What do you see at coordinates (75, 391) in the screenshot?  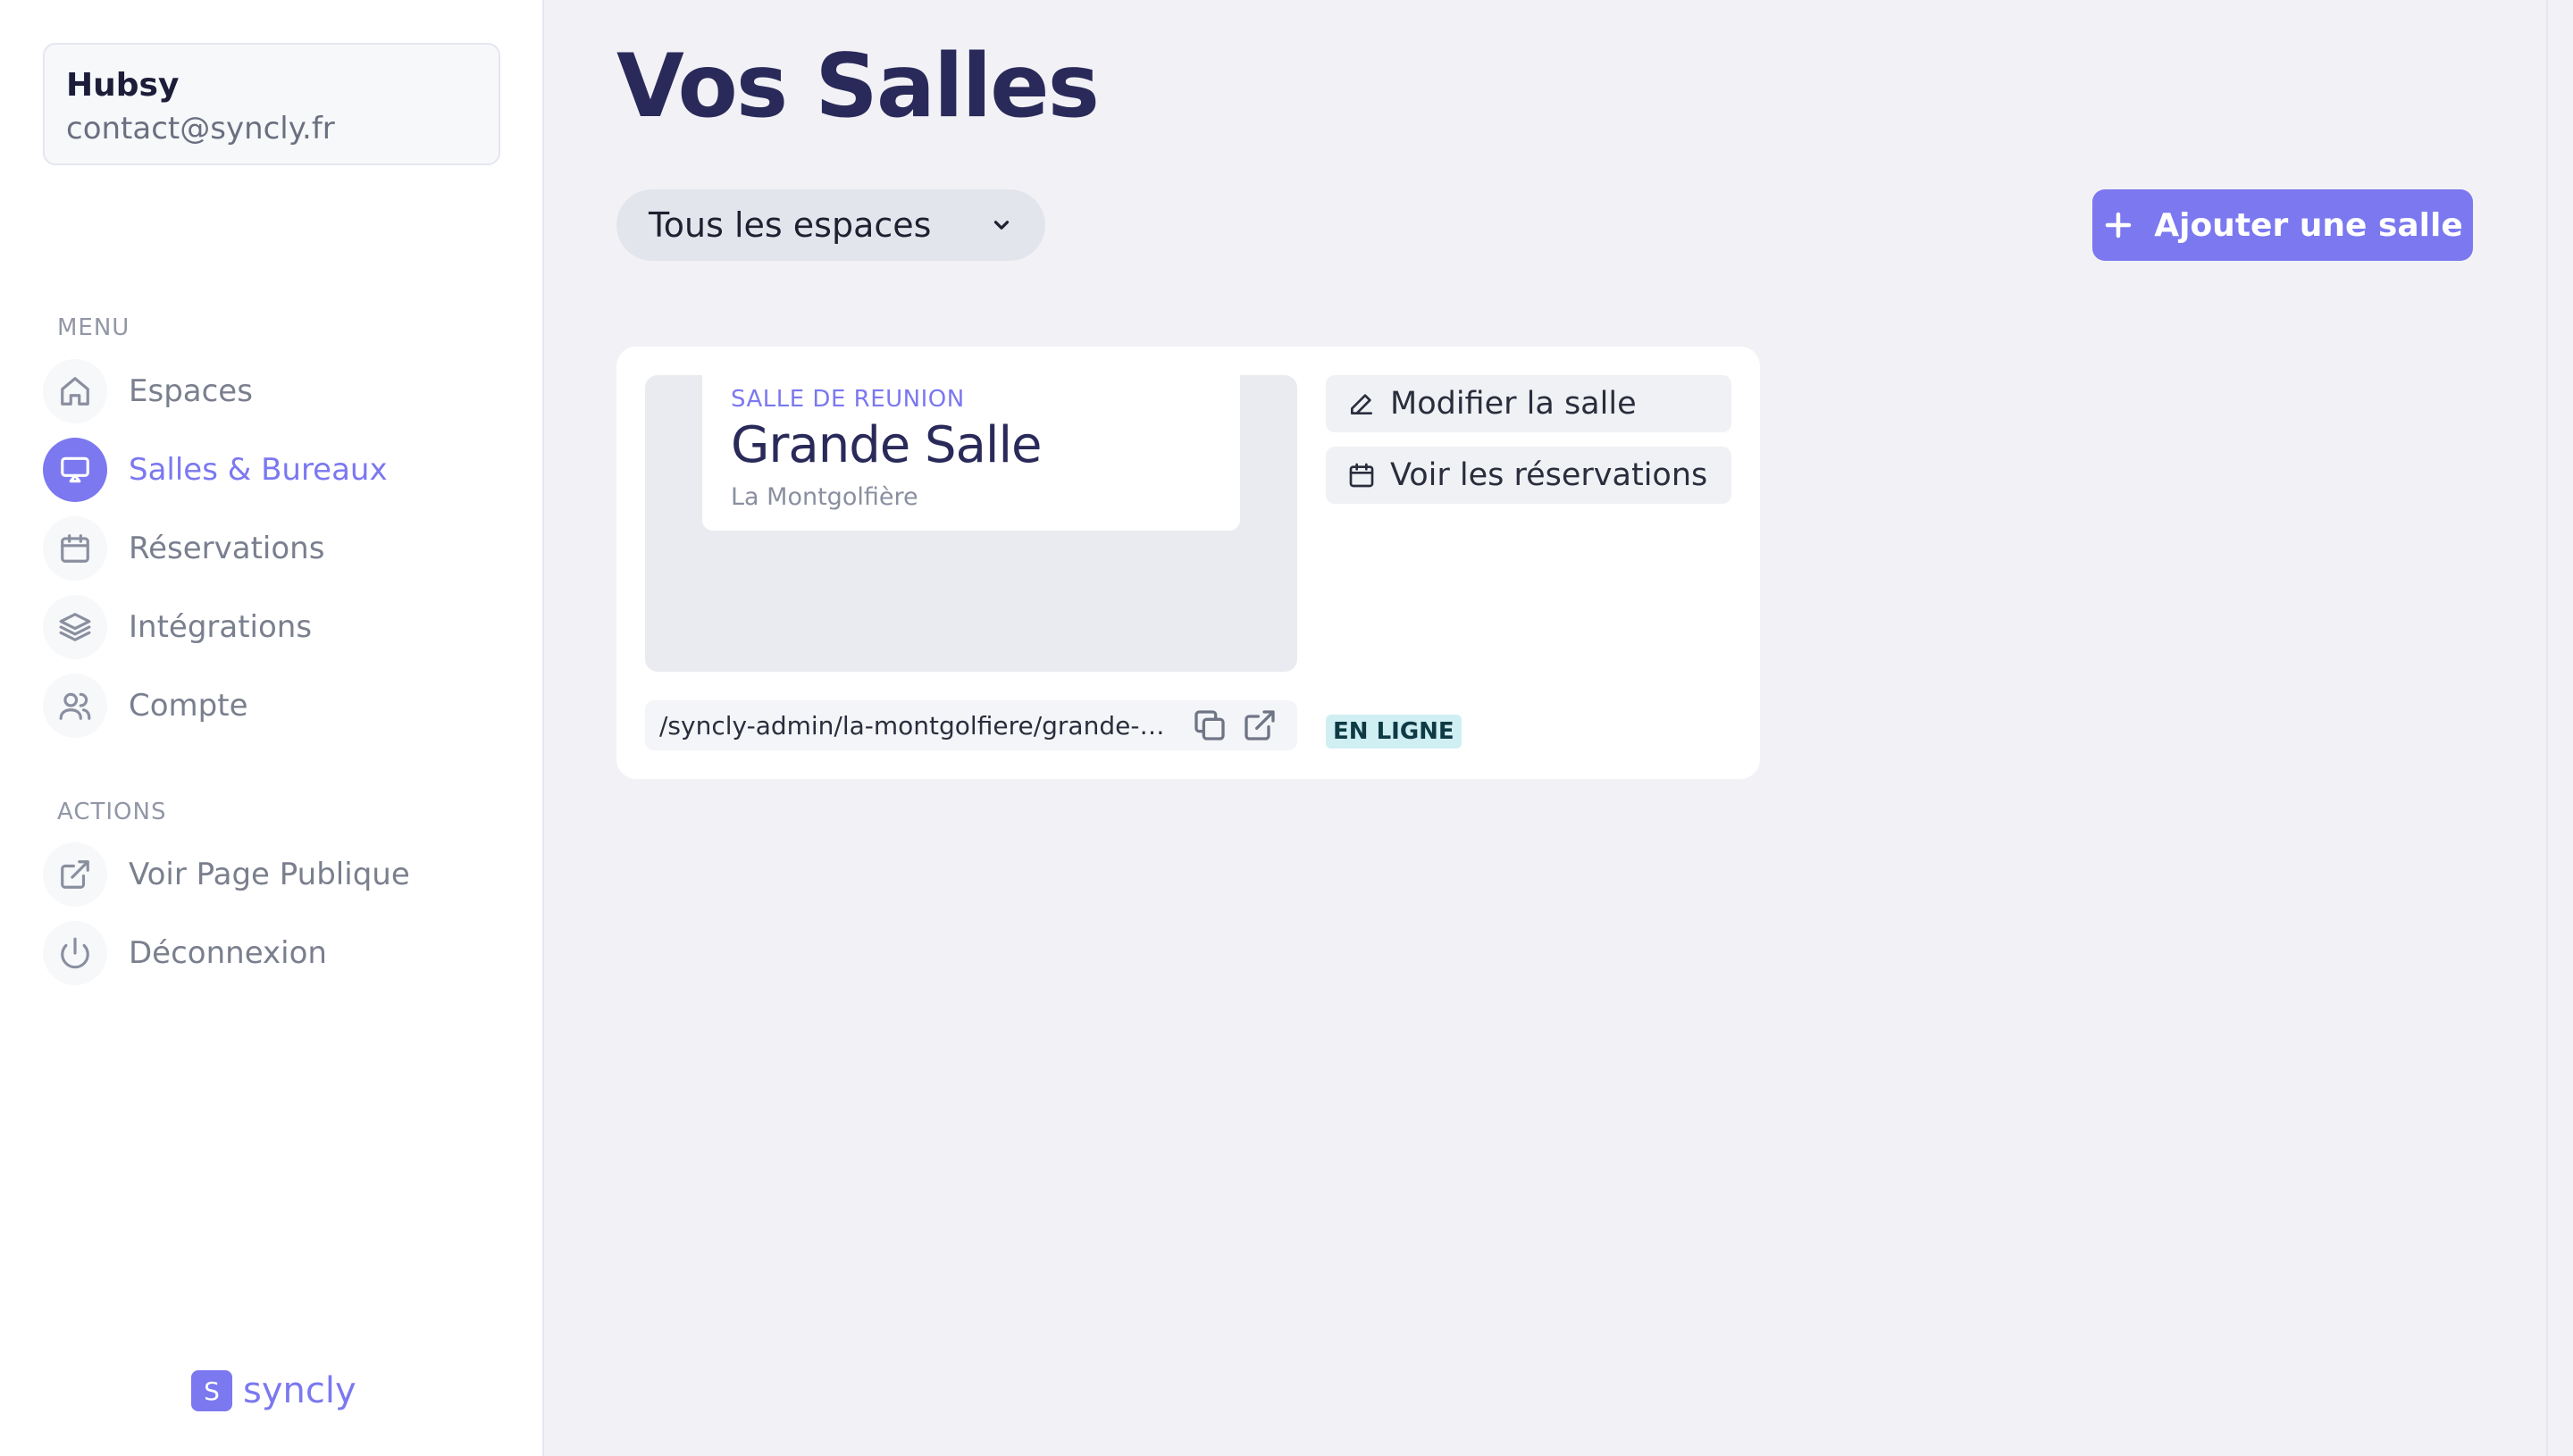 I see `home-icon` at bounding box center [75, 391].